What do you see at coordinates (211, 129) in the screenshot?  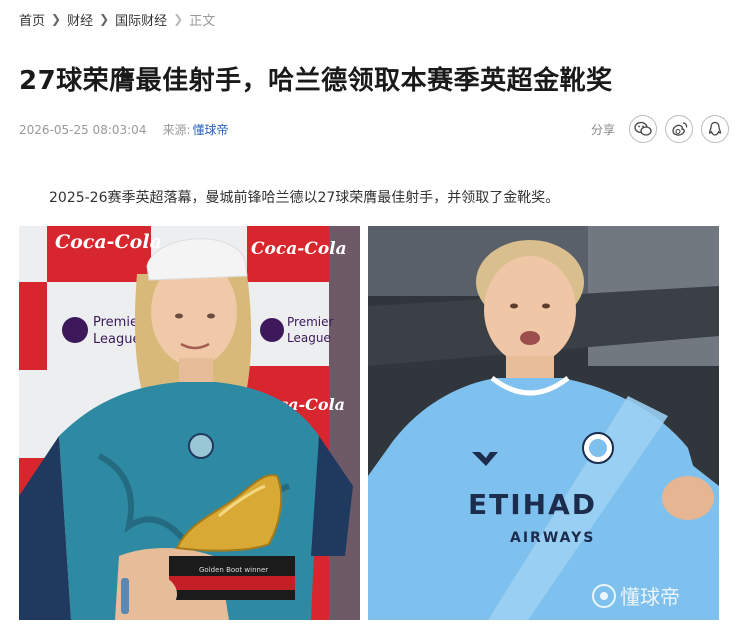 I see `source-link: 懂球帝` at bounding box center [211, 129].